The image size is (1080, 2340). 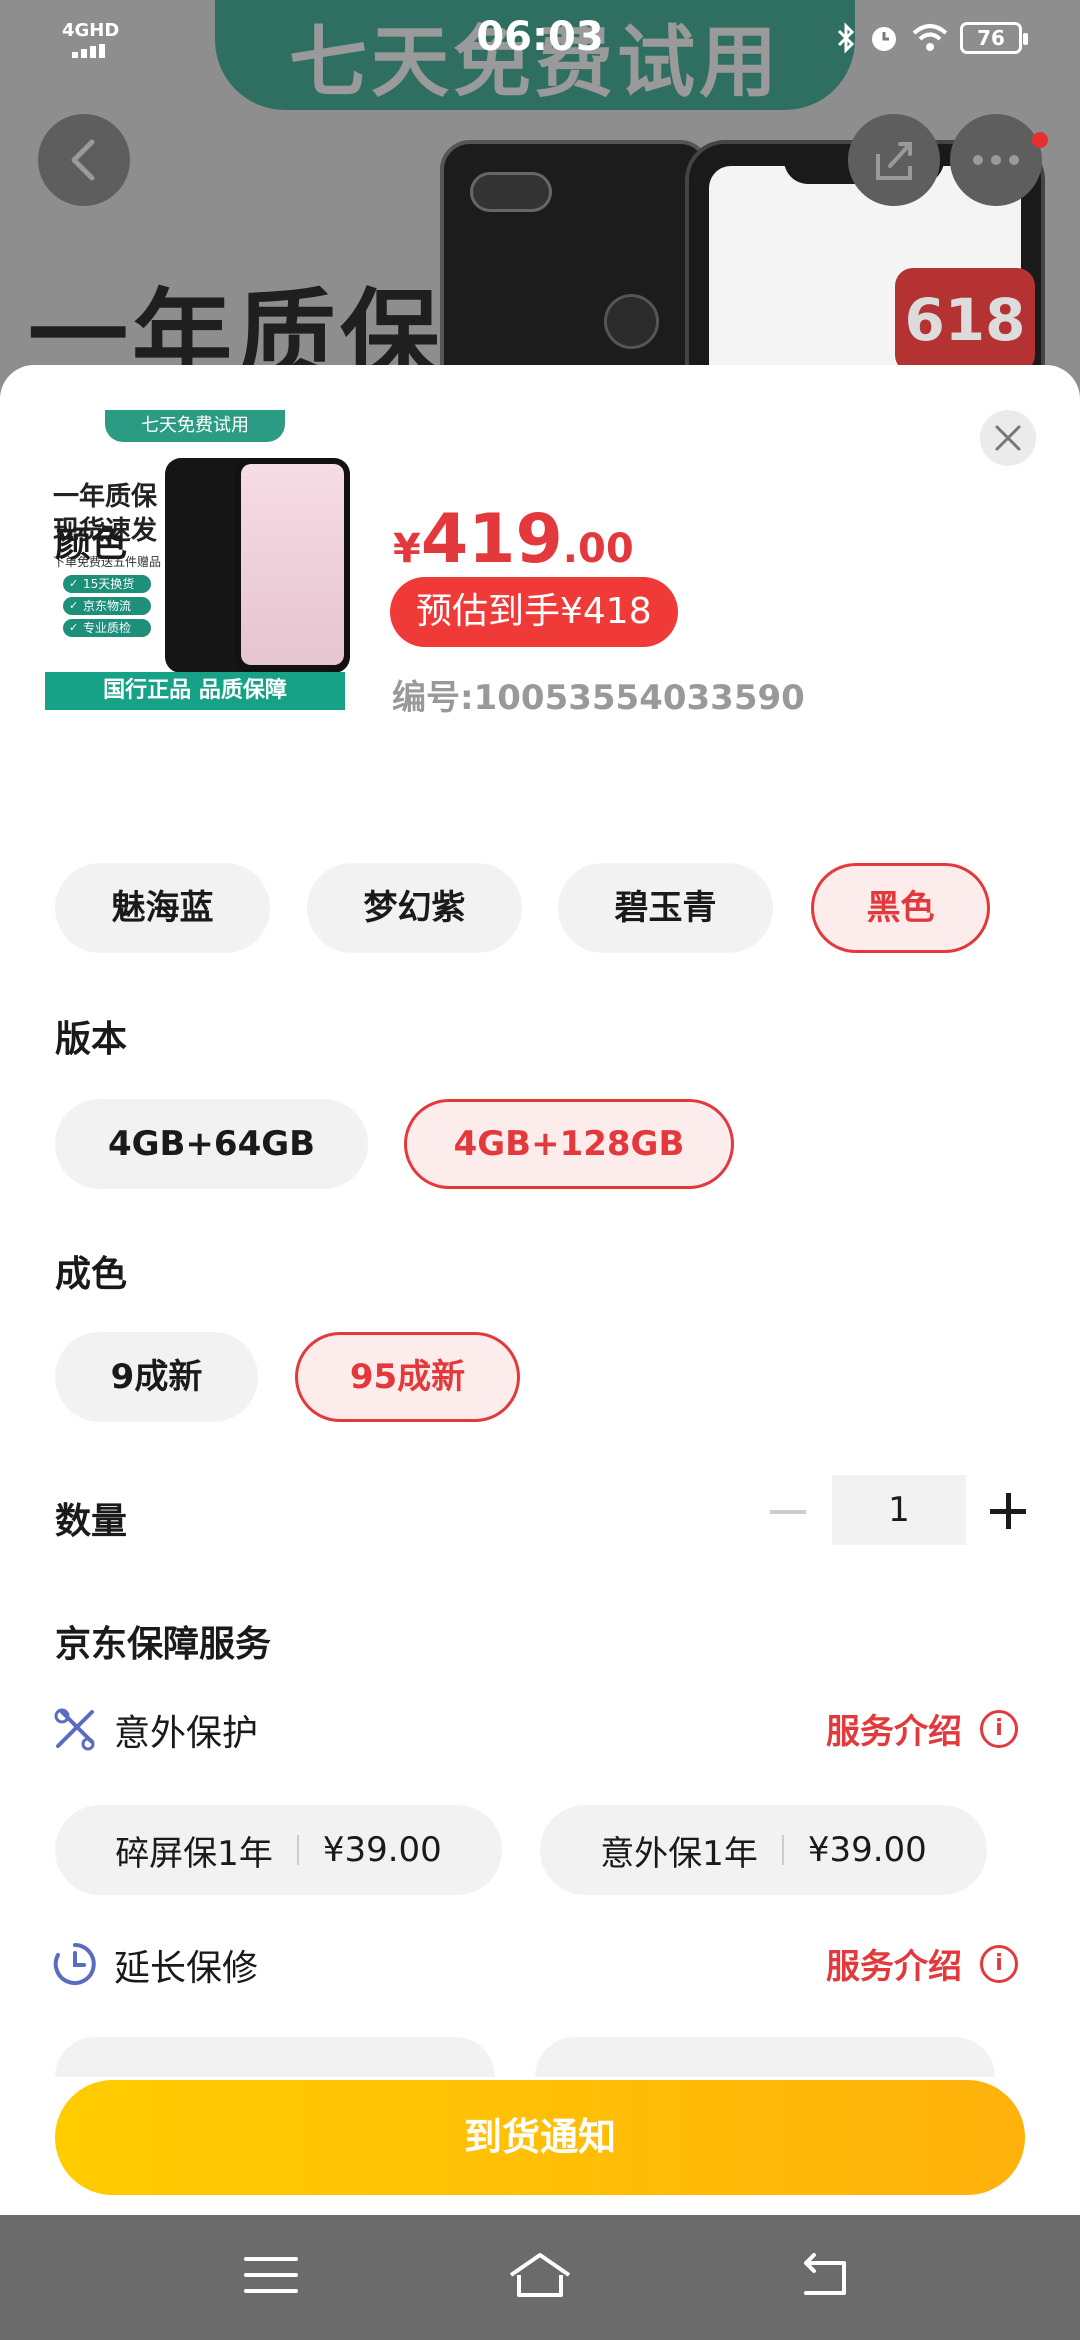 I want to click on back-arrow-icon, so click(x=83, y=160).